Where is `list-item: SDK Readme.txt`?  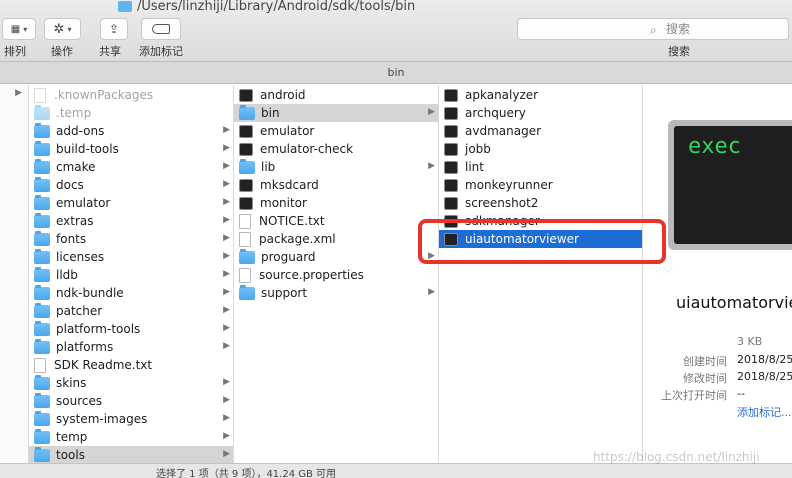
list-item: SDK Readme.txt is located at coordinates (131, 365).